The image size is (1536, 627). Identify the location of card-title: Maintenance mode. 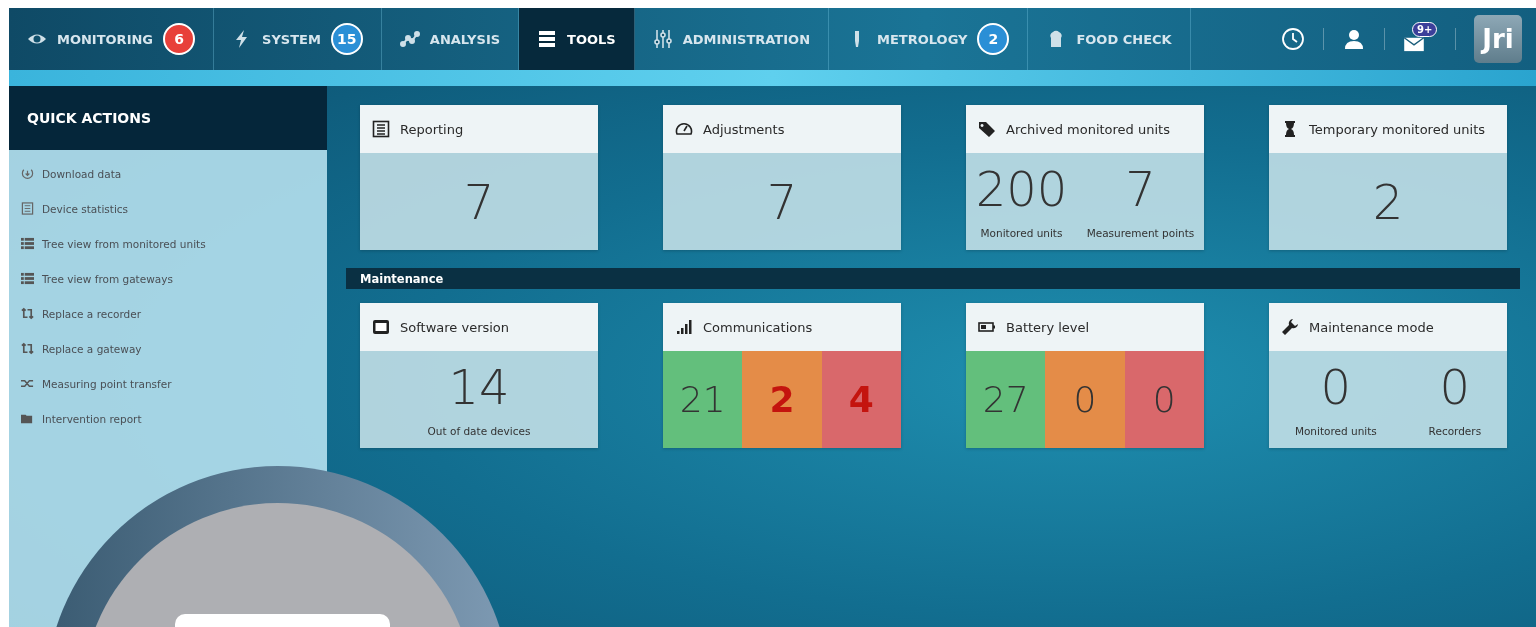
(1371, 327).